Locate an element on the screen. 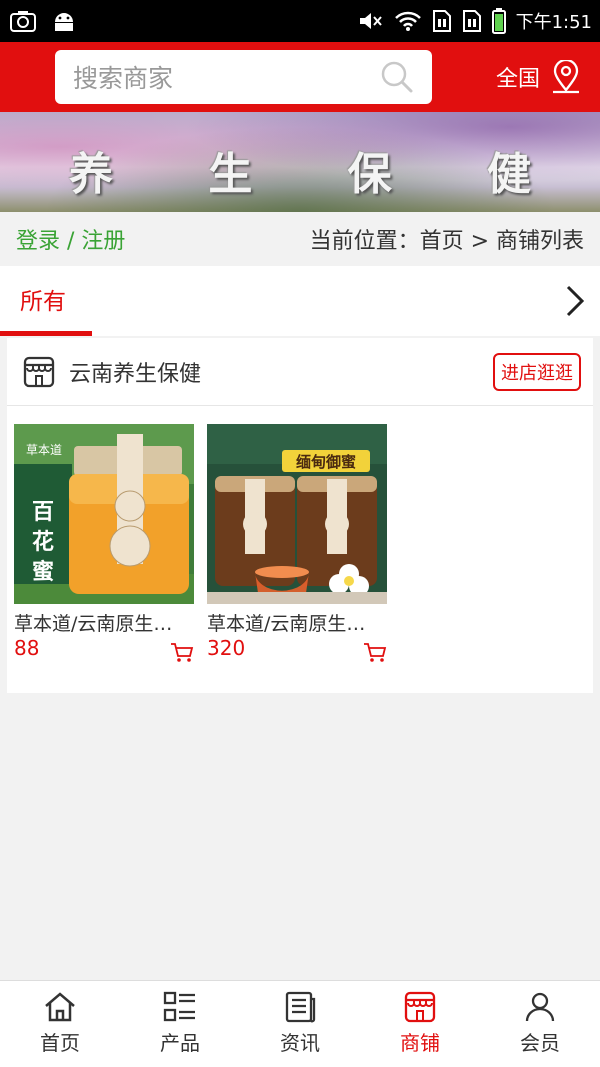  product-price: 320 is located at coordinates (226, 648).